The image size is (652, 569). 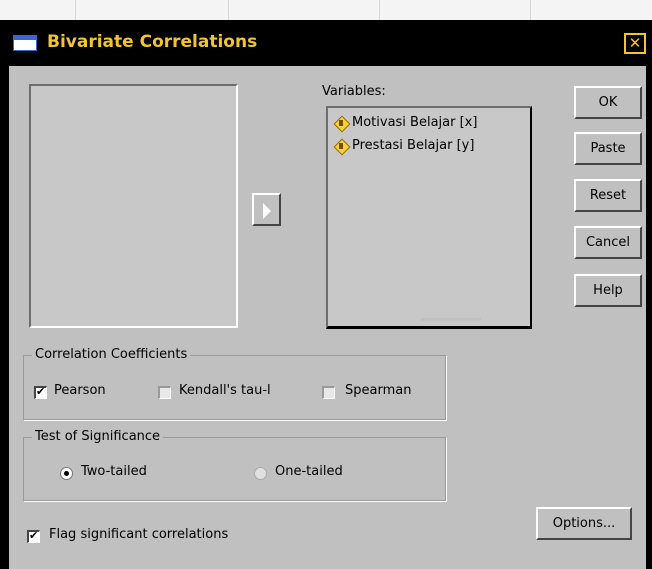 I want to click on kendall-checkbox, so click(x=164, y=392).